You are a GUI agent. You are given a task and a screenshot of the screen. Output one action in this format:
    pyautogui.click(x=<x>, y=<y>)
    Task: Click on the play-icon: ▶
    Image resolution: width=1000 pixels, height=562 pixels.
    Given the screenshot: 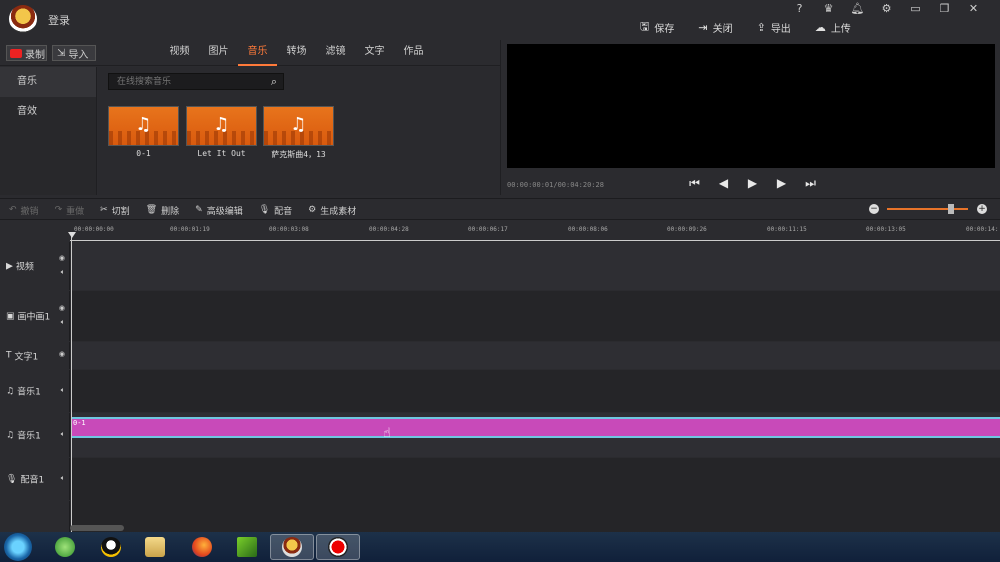 What is the action you would take?
    pyautogui.click(x=752, y=183)
    